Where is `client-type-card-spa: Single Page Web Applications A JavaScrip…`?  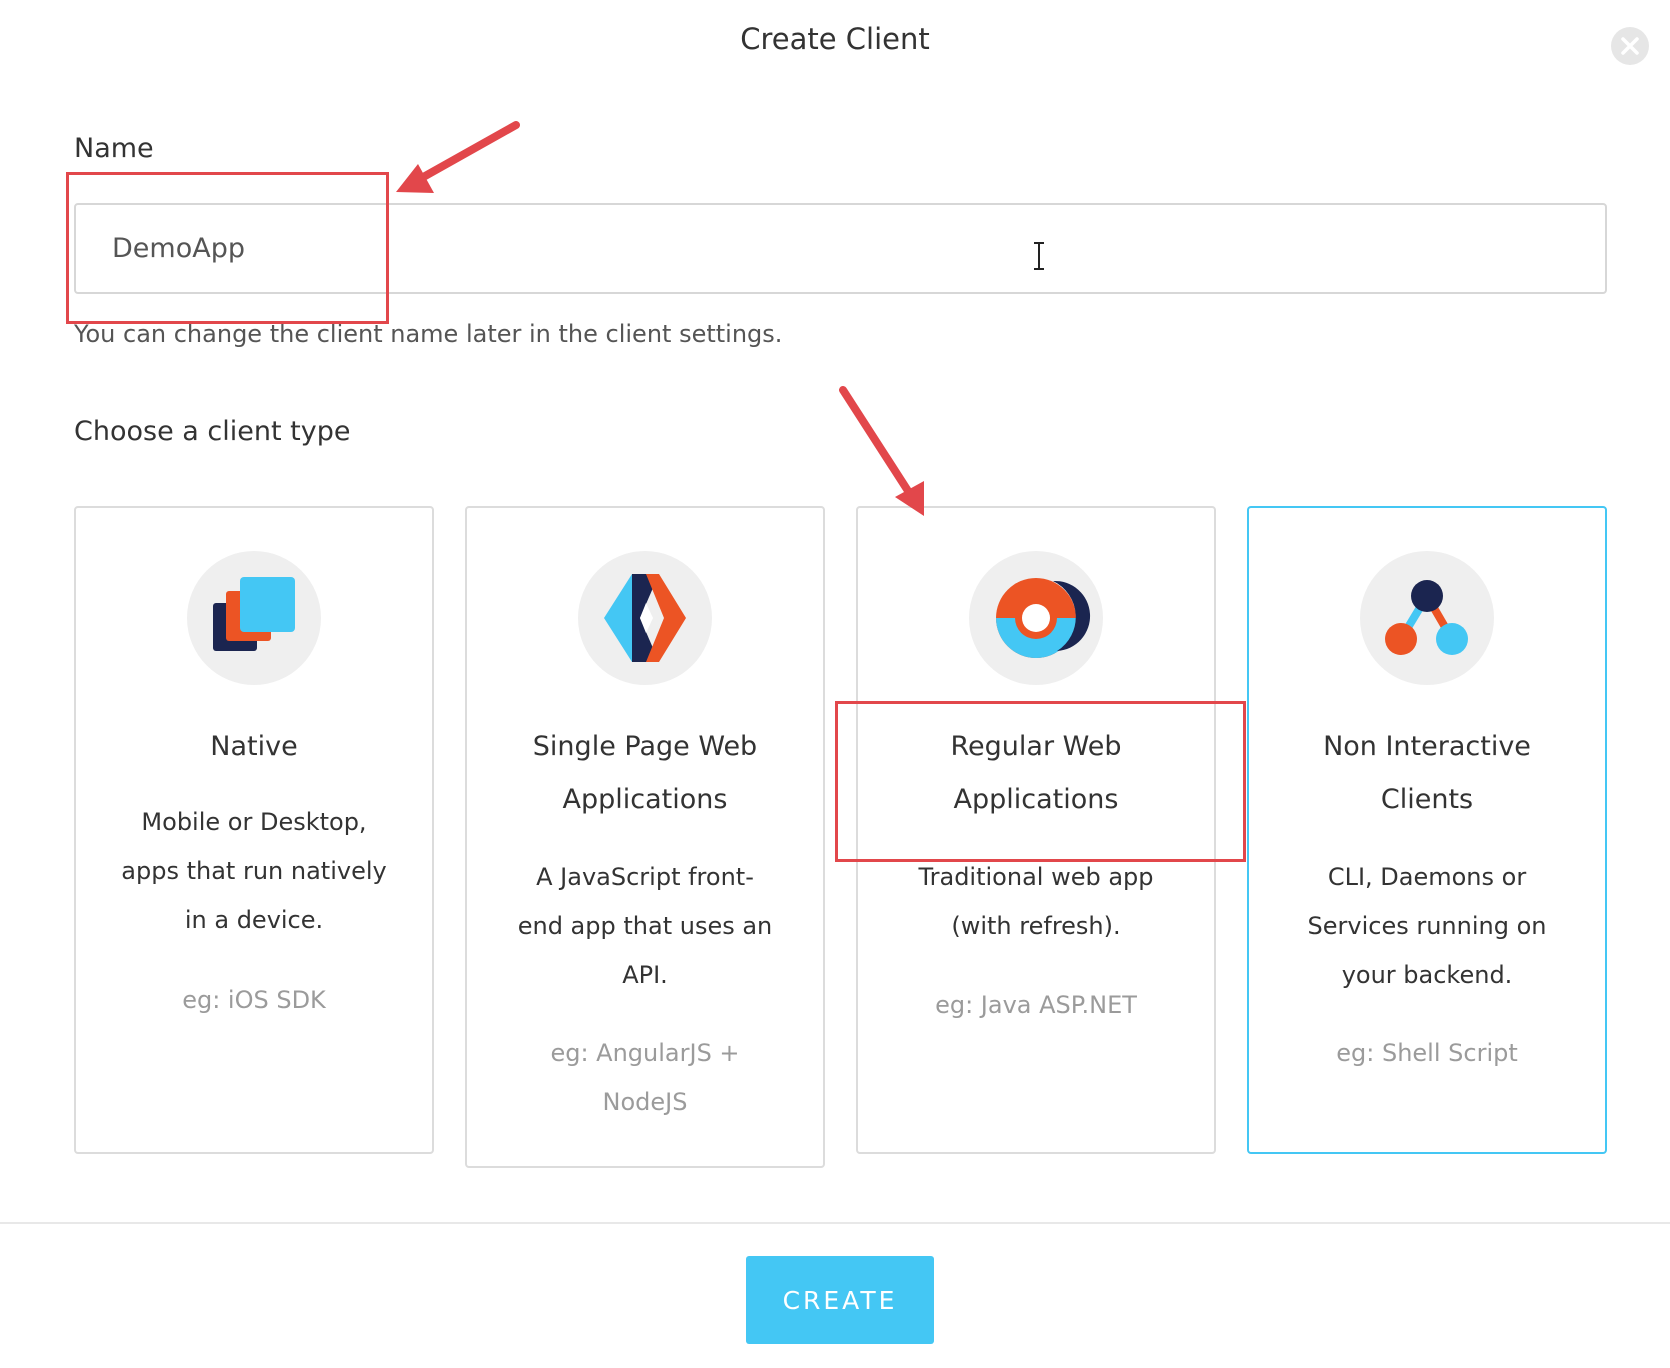 client-type-card-spa: Single Page Web Applications A JavaScrip… is located at coordinates (645, 837).